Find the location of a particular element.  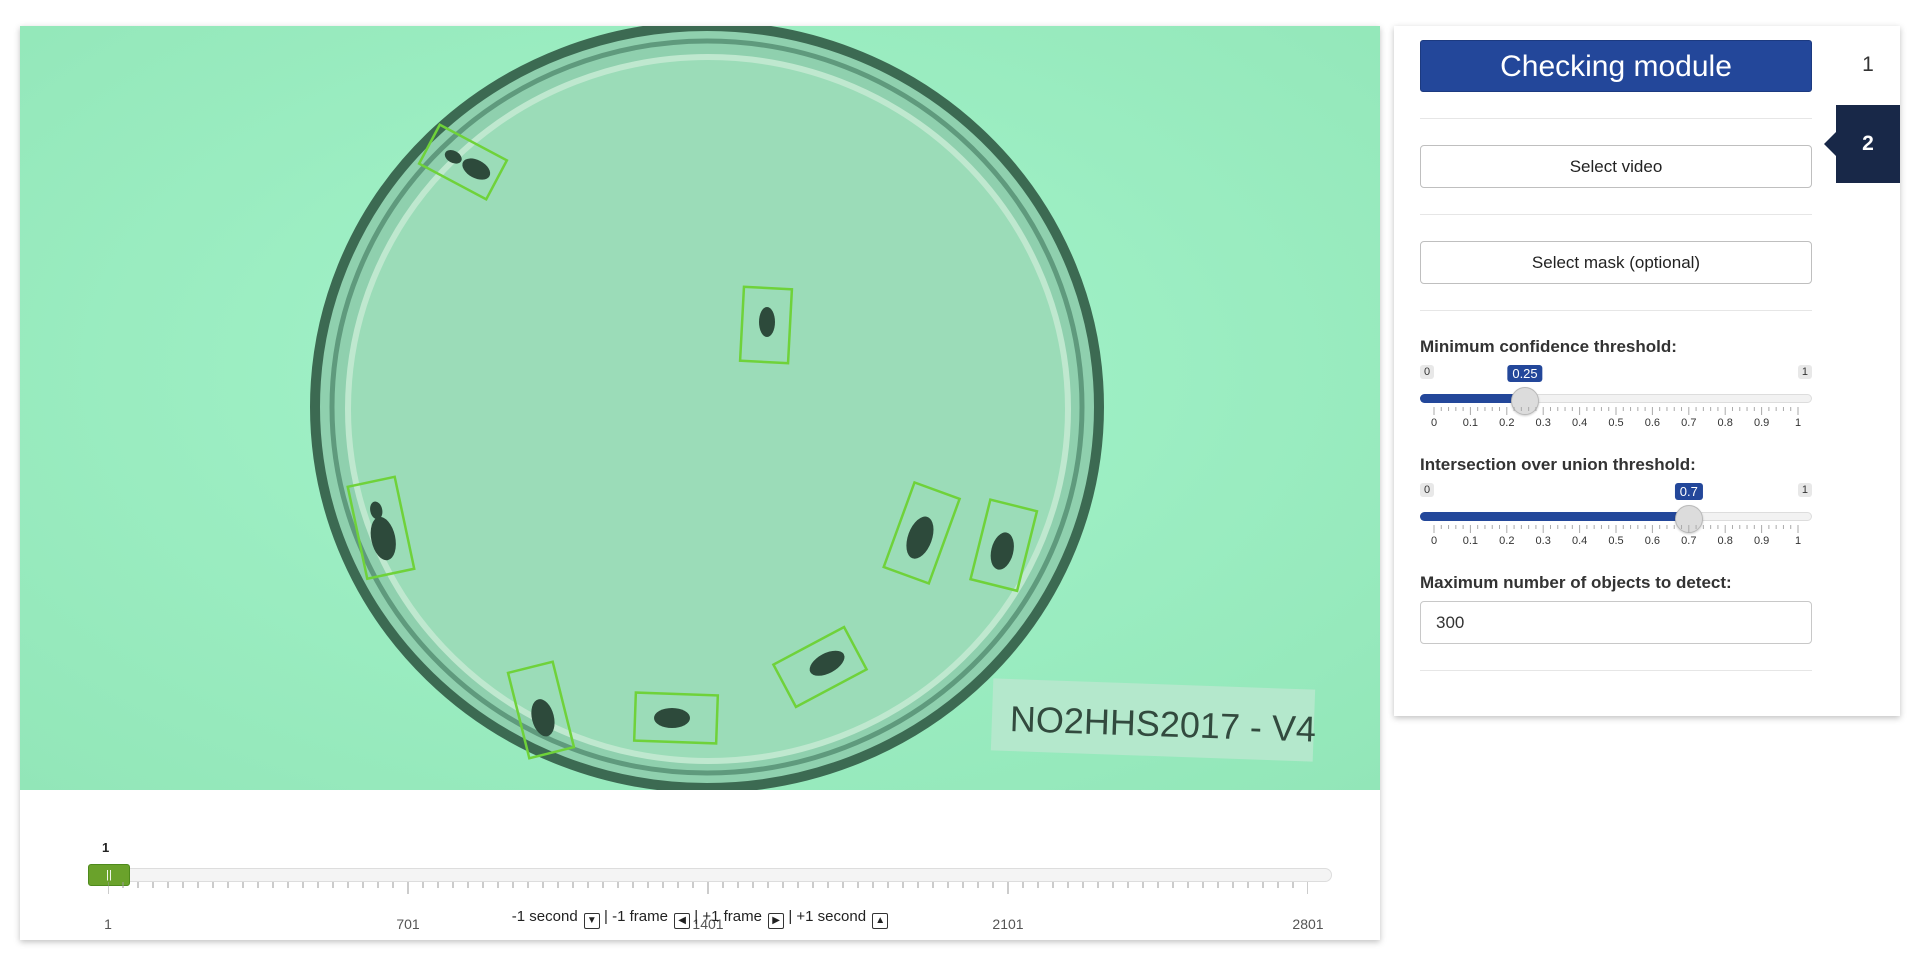

arrow-left-icon: ◀ is located at coordinates (682, 921).